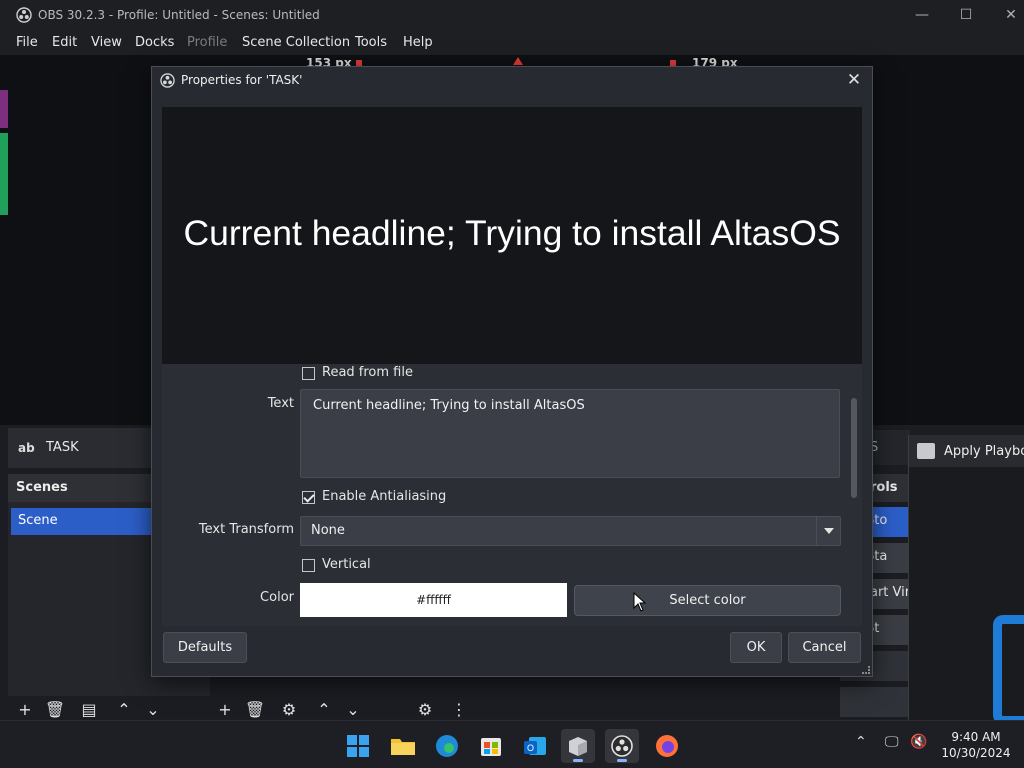 This screenshot has width=1024, height=768. Describe the element at coordinates (854, 80) in the screenshot. I see `close-icon: ✕` at that location.